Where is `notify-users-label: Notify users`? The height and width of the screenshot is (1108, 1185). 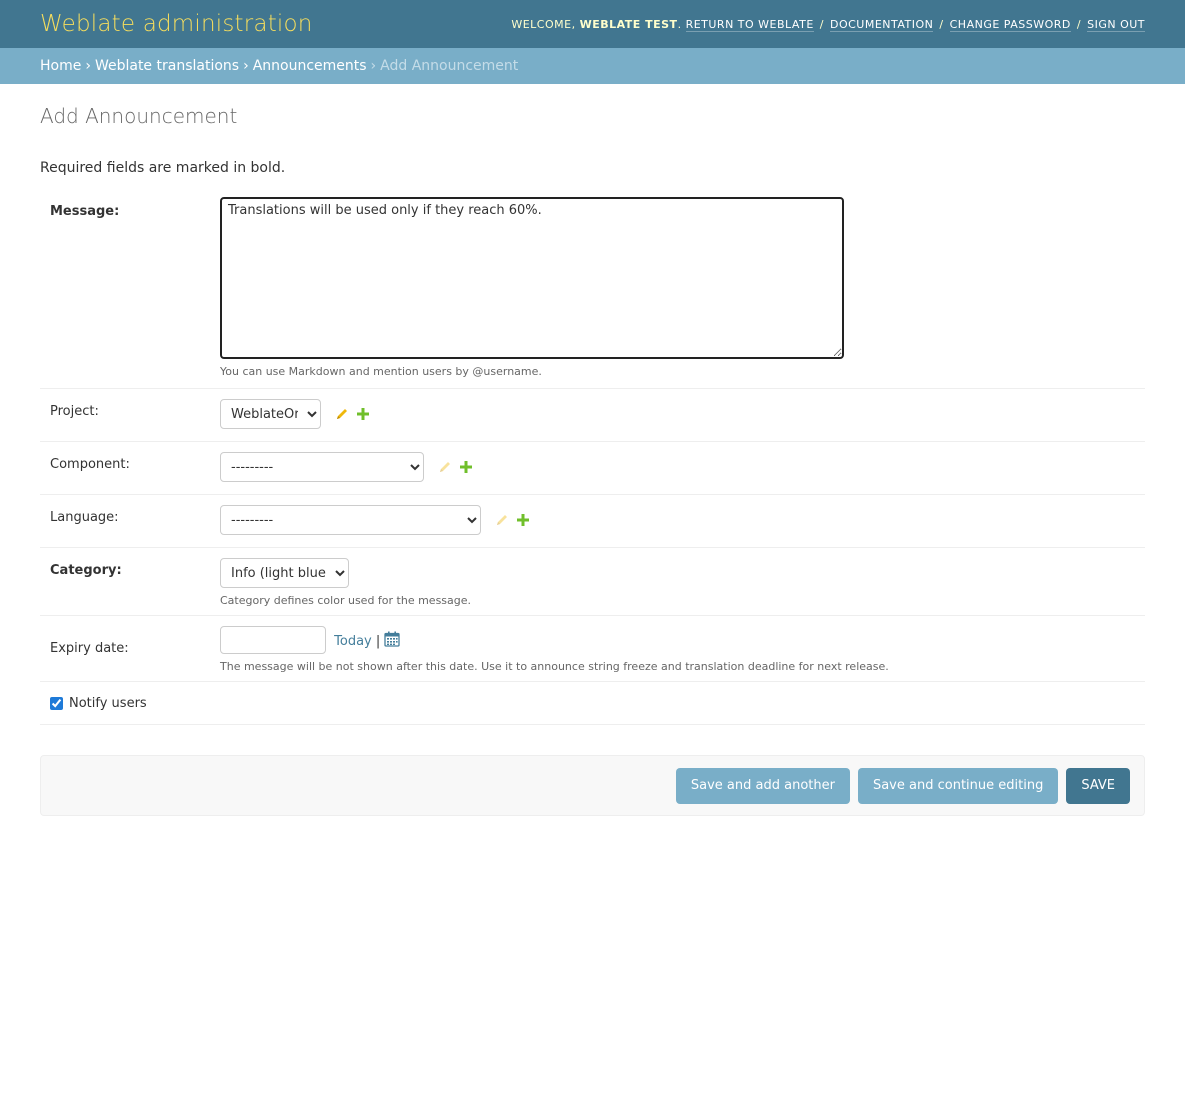
notify-users-label: Notify users is located at coordinates (108, 703).